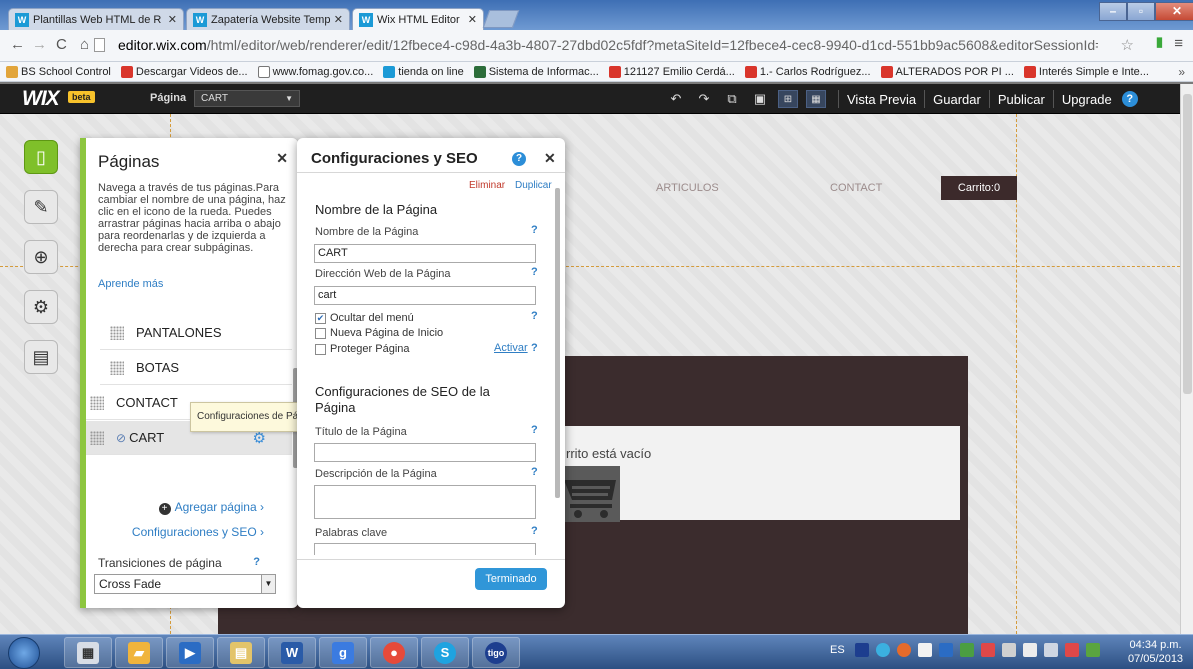 The image size is (1193, 669). What do you see at coordinates (61, 44) in the screenshot?
I see `reload-icon: C` at bounding box center [61, 44].